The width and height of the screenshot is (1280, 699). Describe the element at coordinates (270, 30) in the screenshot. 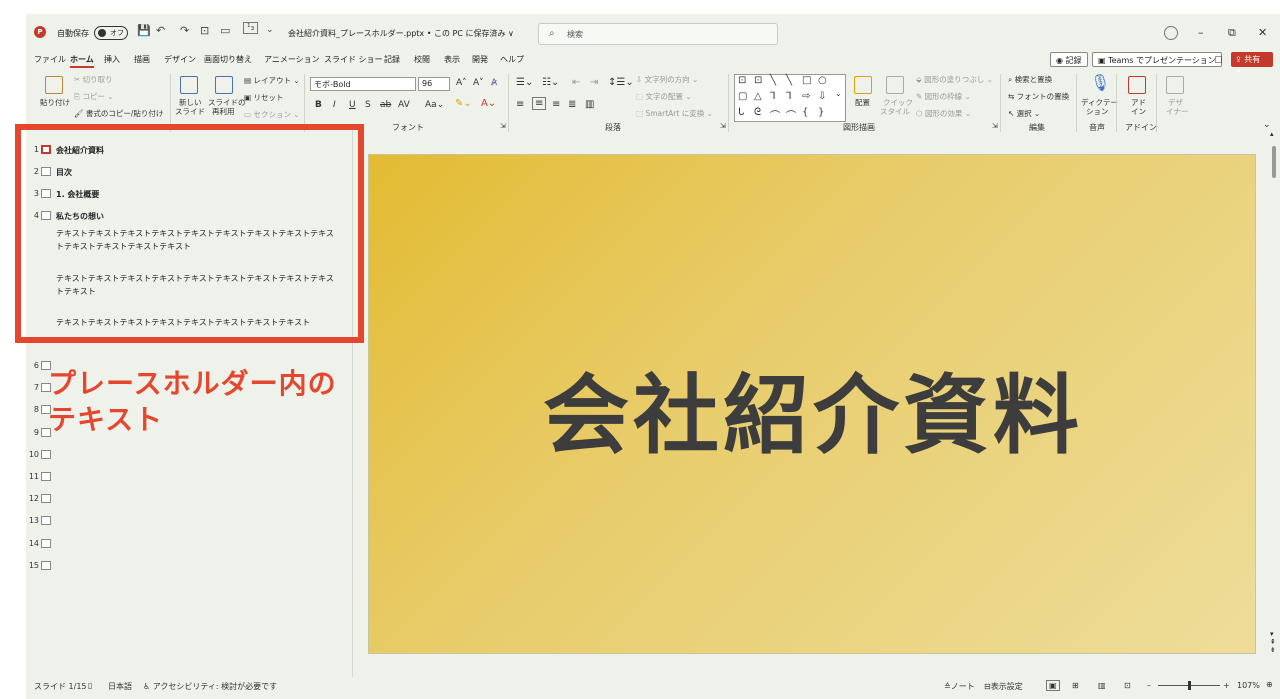

I see `more-commands-icon: ⌄` at that location.